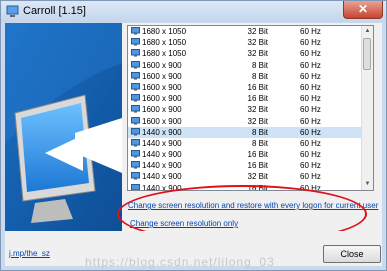 Image resolution: width=387 pixels, height=271 pixels. What do you see at coordinates (12, 11) in the screenshot?
I see `display-icon` at bounding box center [12, 11].